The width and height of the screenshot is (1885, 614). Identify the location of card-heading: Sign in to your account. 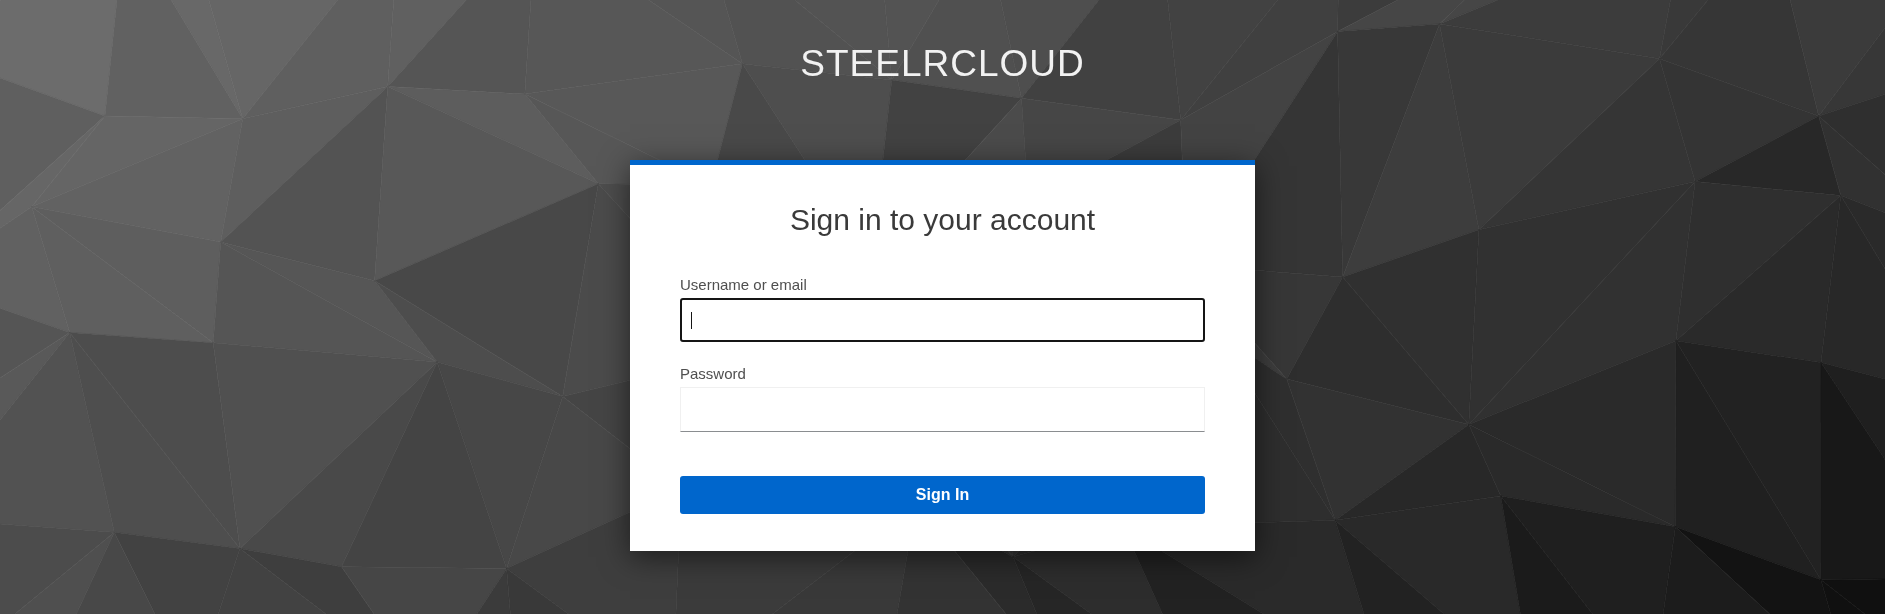
(942, 220).